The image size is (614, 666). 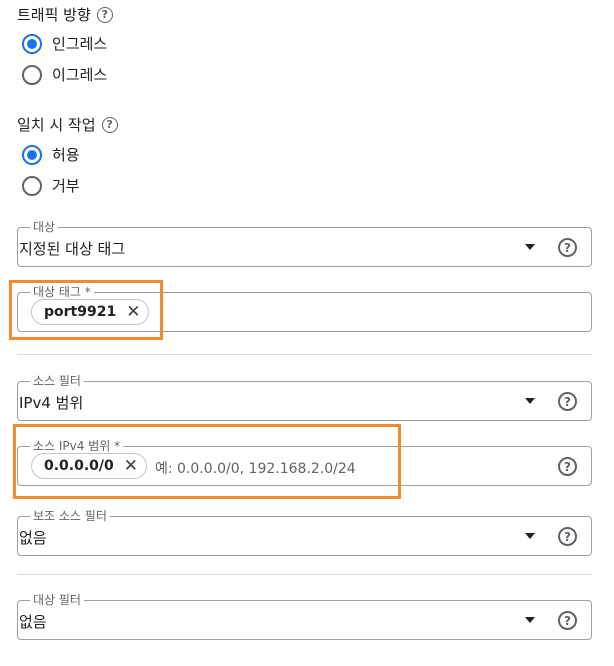 What do you see at coordinates (86, 310) in the screenshot?
I see `highlight-box-target-tags` at bounding box center [86, 310].